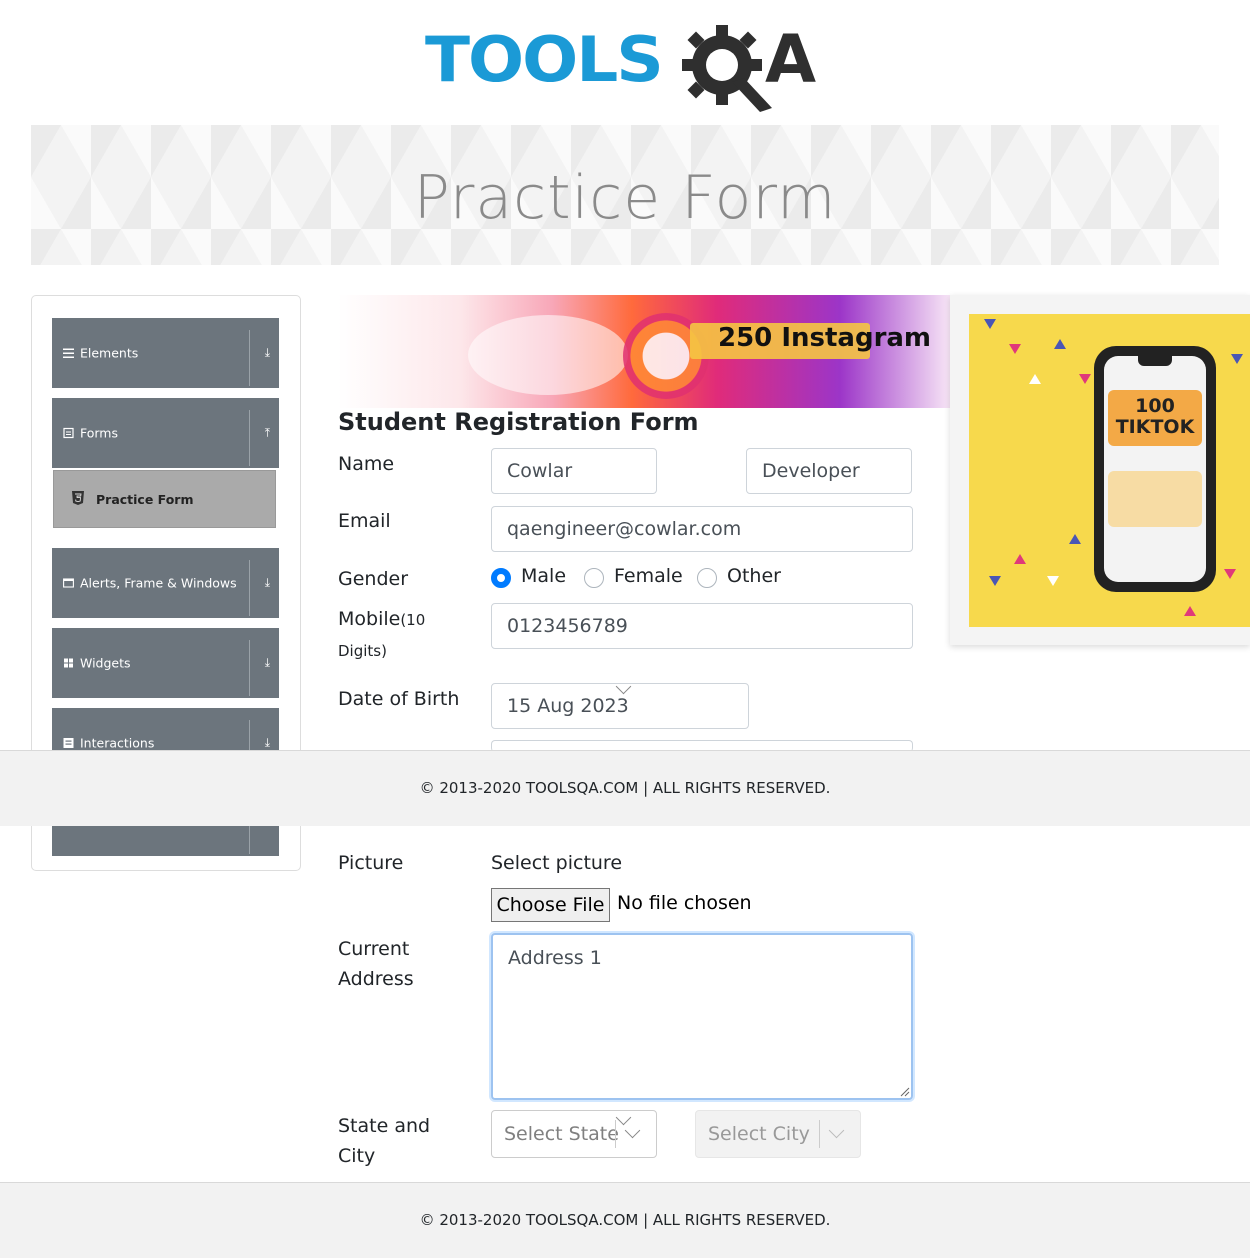 Image resolution: width=1250 pixels, height=1258 pixels. Describe the element at coordinates (702, 529) in the screenshot. I see `email-input: qaengineer@cowlar.com` at that location.